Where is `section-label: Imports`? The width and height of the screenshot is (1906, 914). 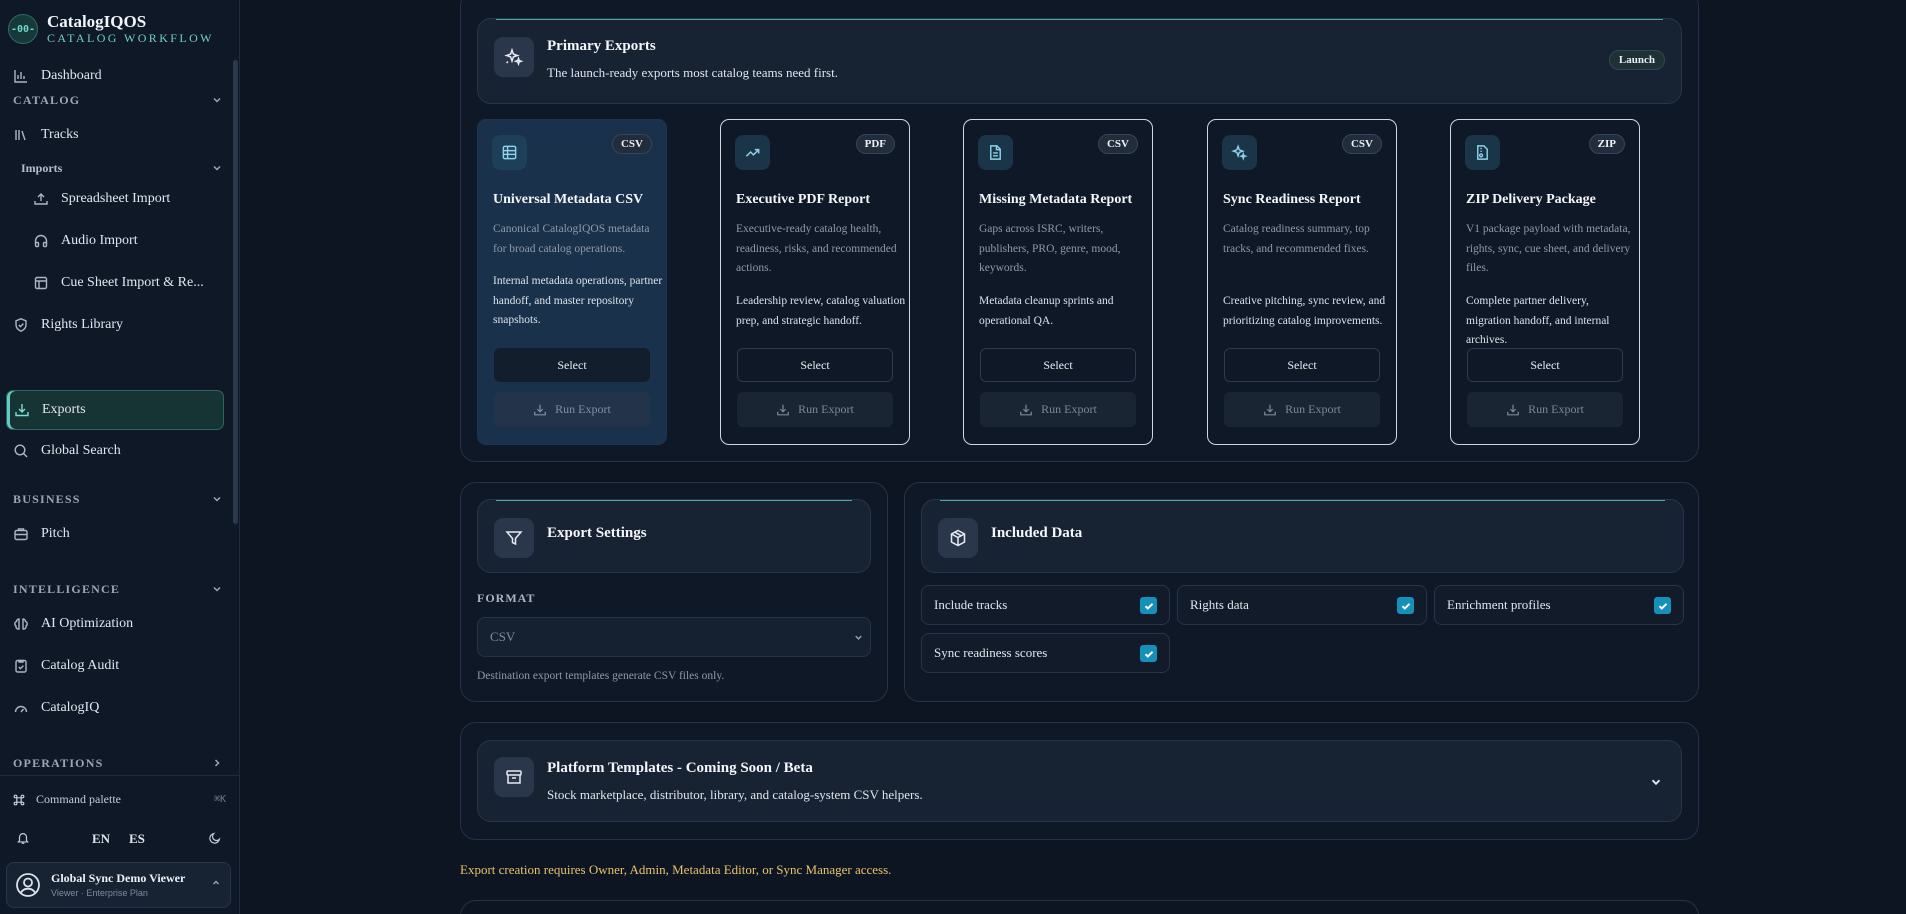
section-label: Imports is located at coordinates (42, 167).